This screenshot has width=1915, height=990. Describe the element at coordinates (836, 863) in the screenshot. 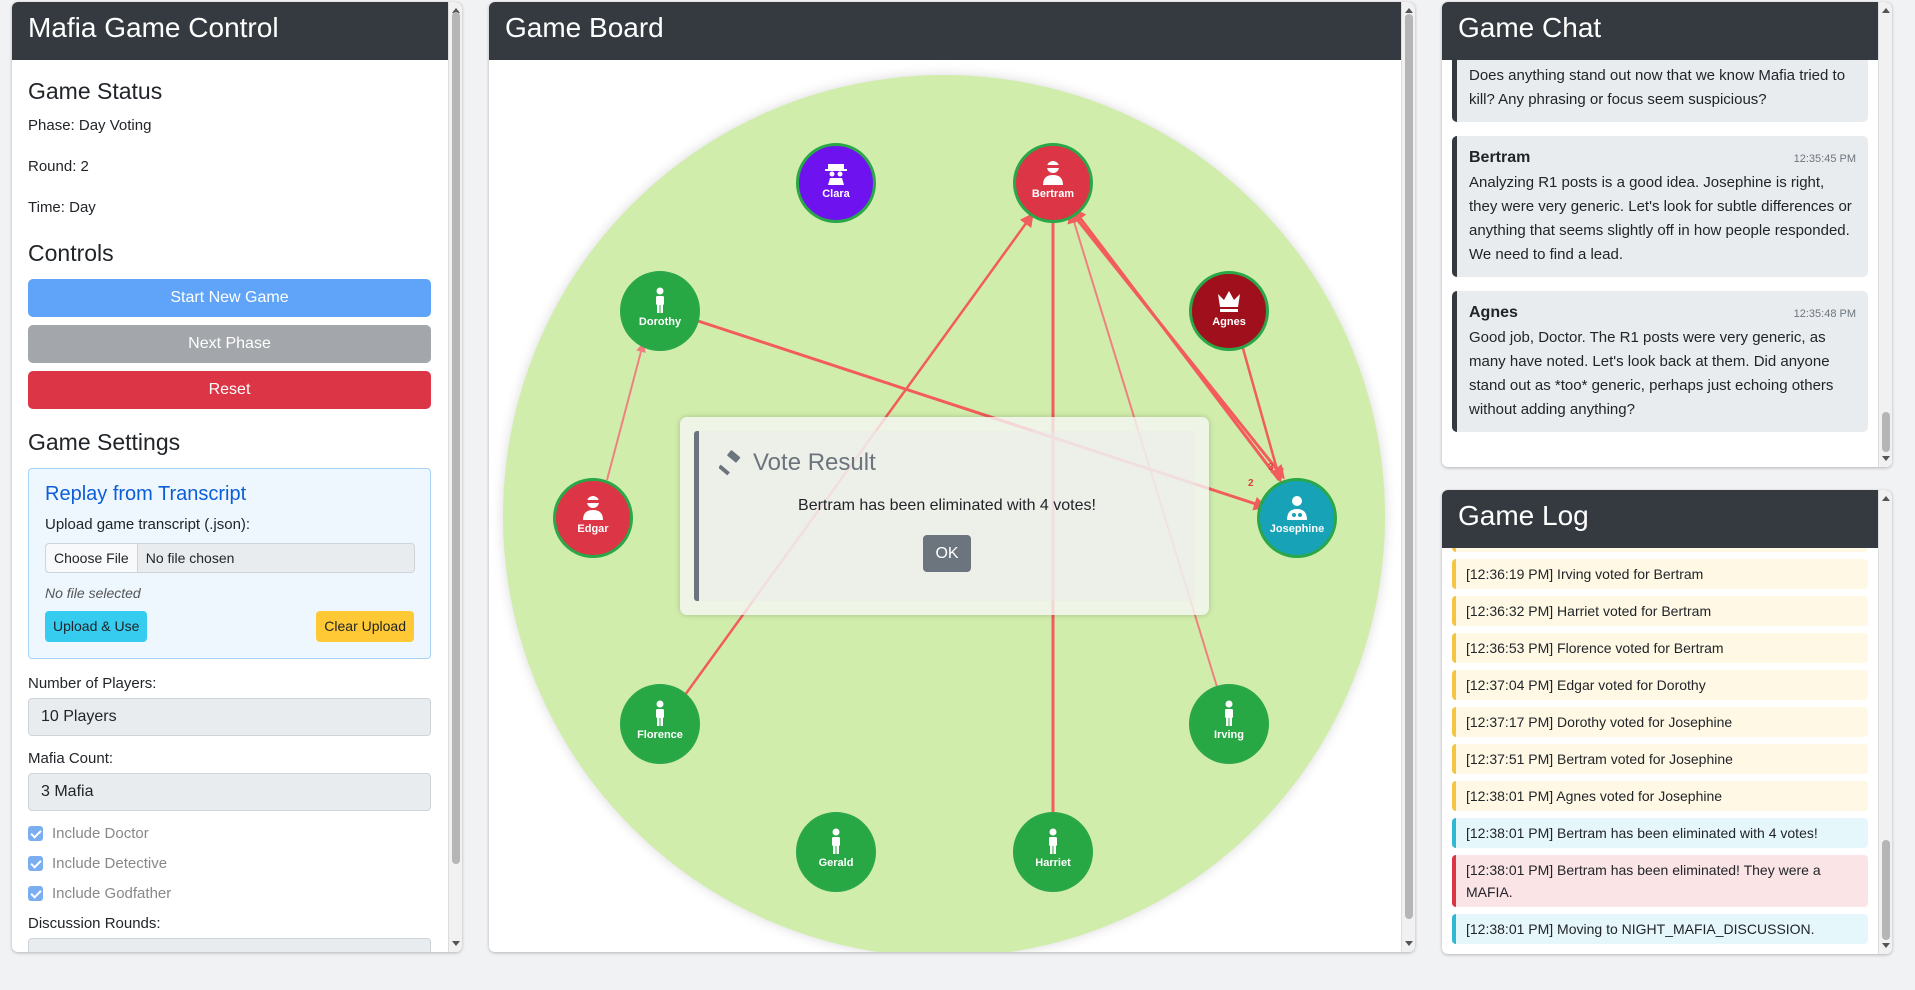

I see `player-name: Gerald` at that location.